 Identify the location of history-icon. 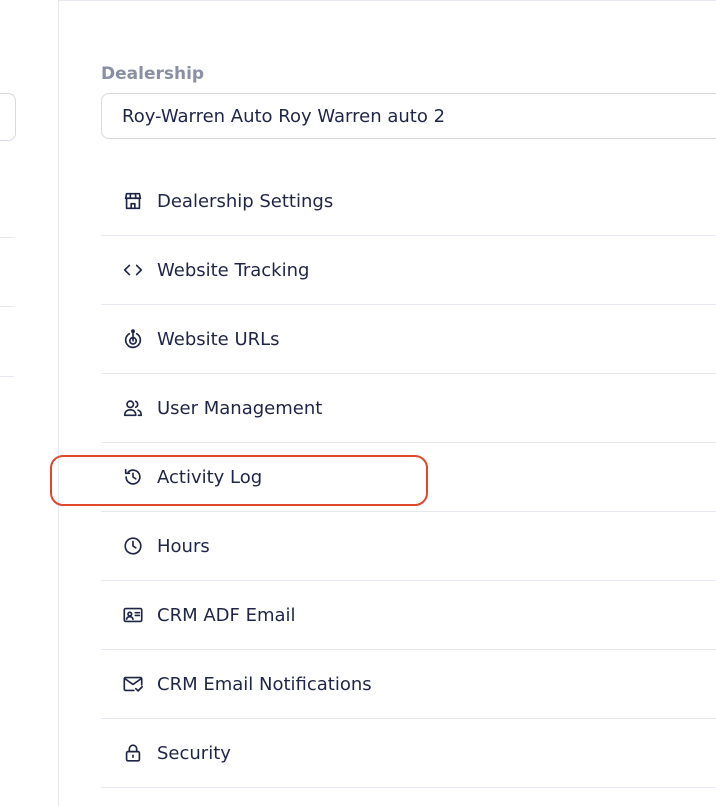
(133, 477).